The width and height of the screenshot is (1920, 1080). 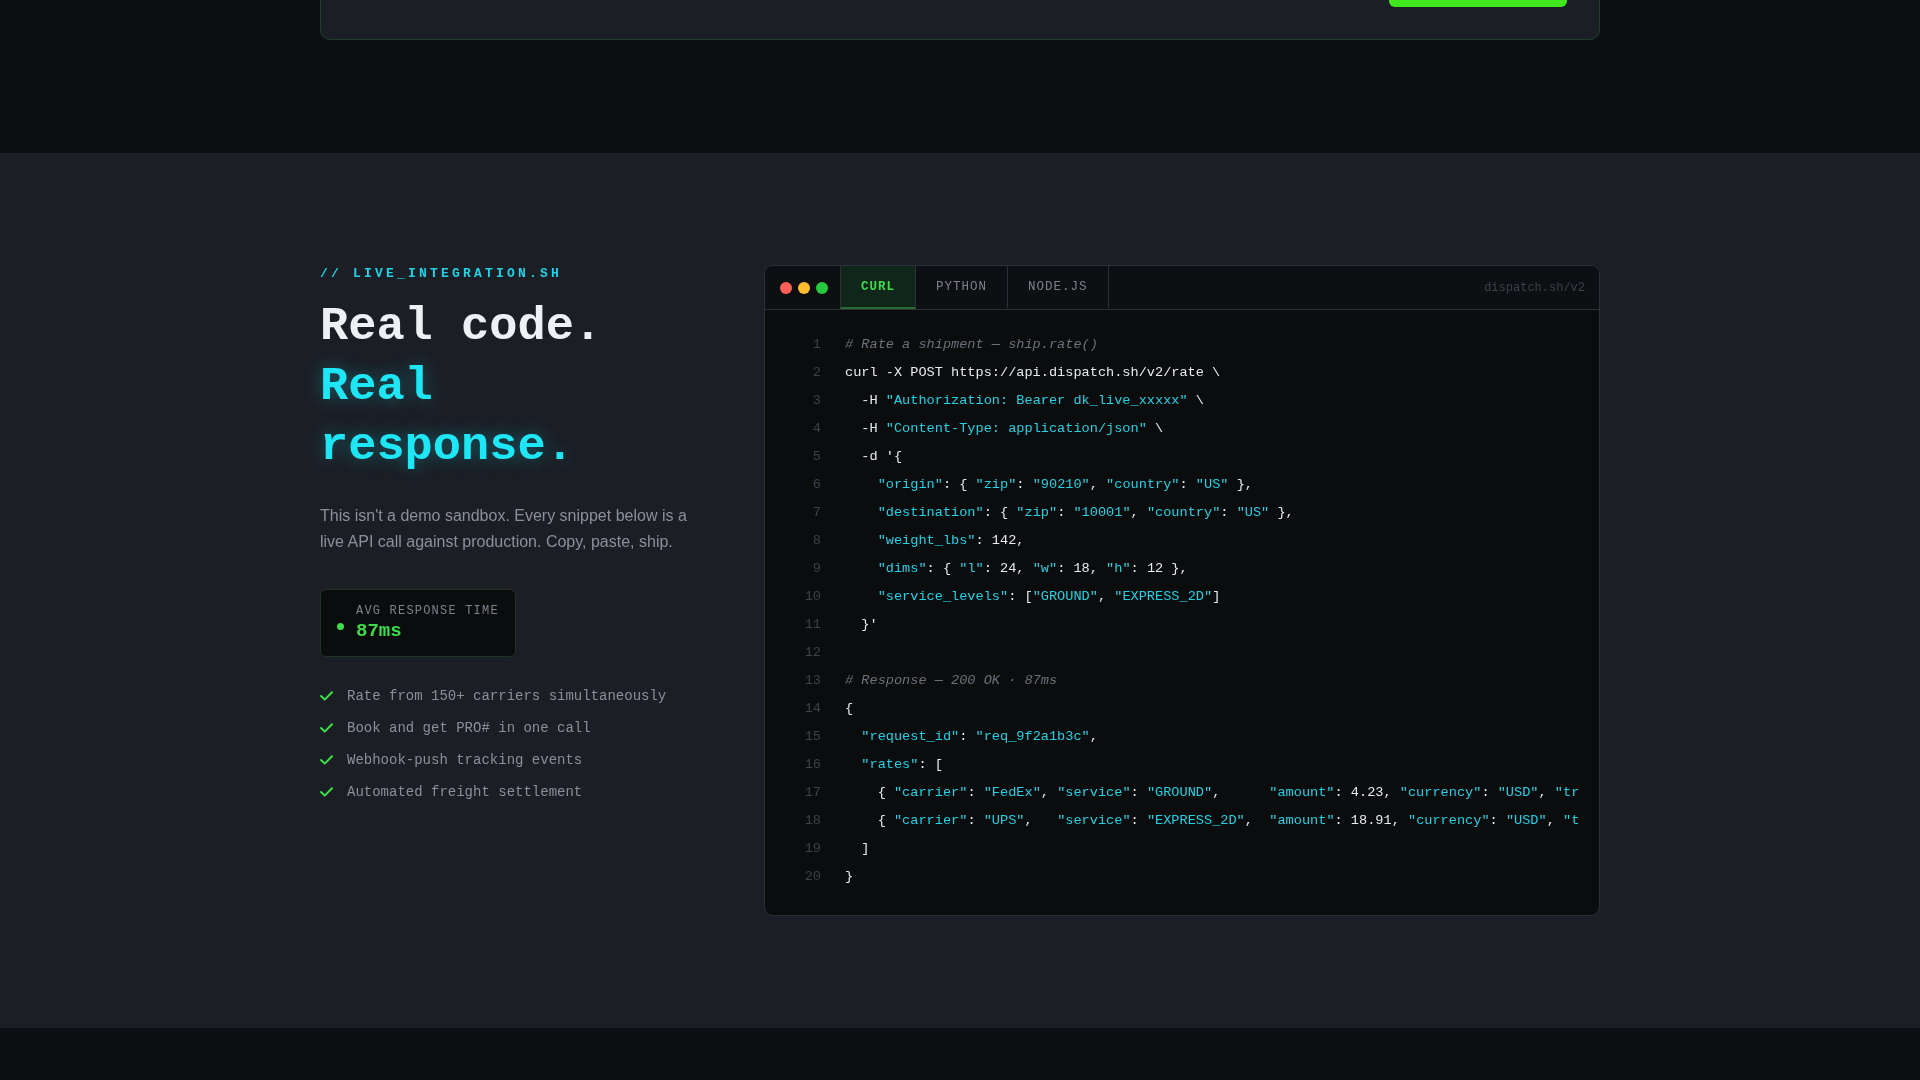 I want to click on line-number: 19, so click(x=812, y=848).